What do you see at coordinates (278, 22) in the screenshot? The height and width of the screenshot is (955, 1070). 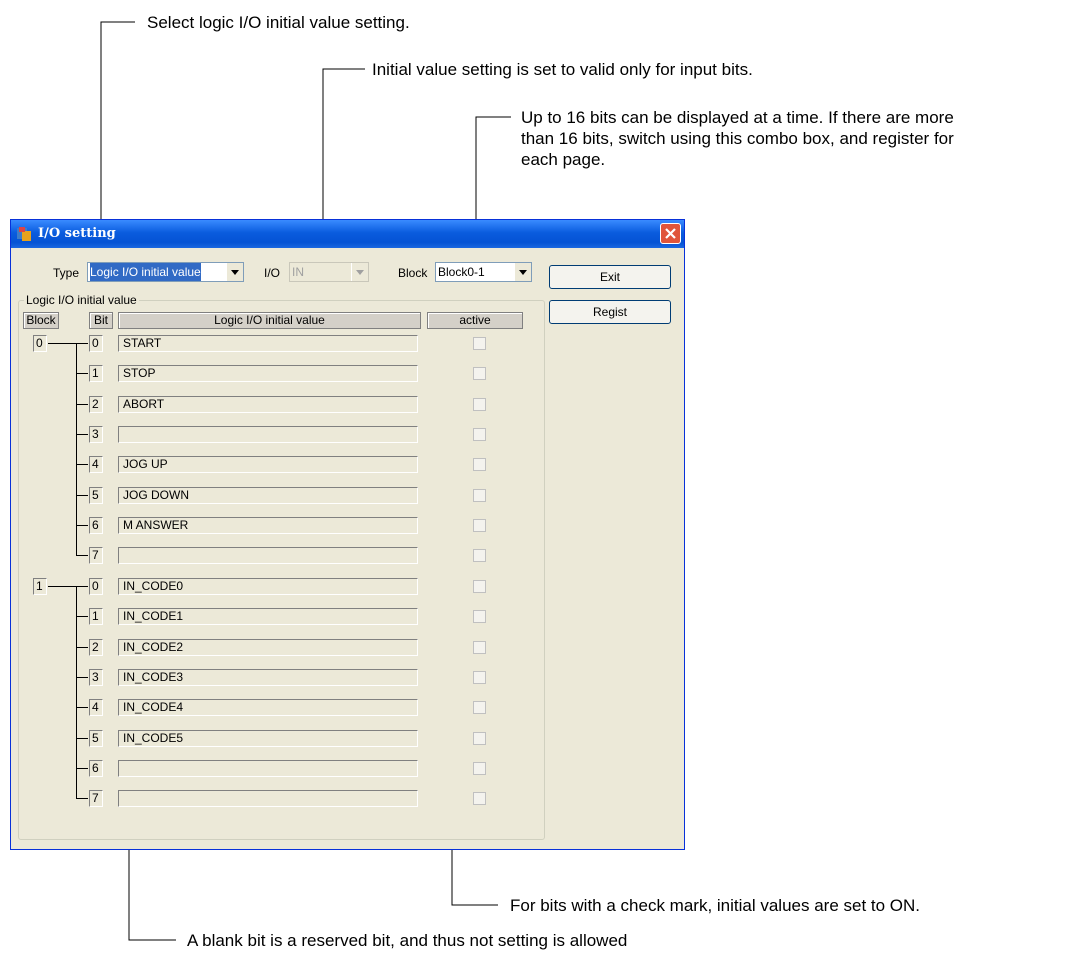 I see `callout-type: Select logic I/O initial value setting.` at bounding box center [278, 22].